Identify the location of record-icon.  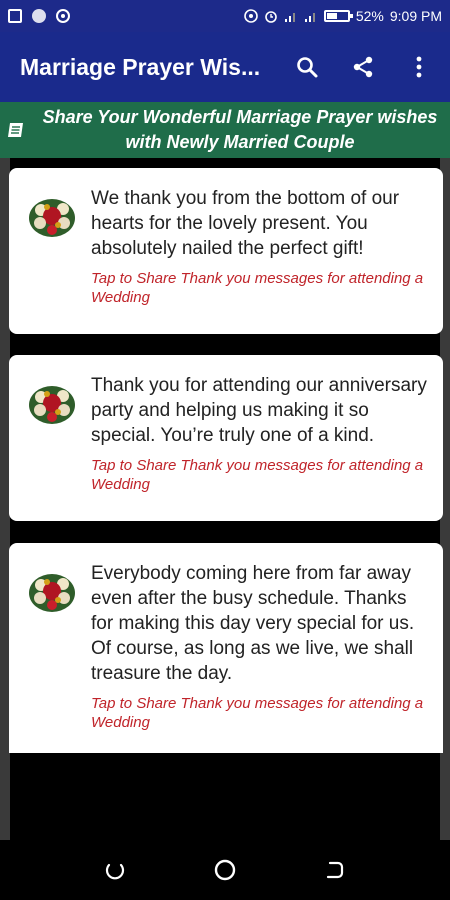
(63, 16).